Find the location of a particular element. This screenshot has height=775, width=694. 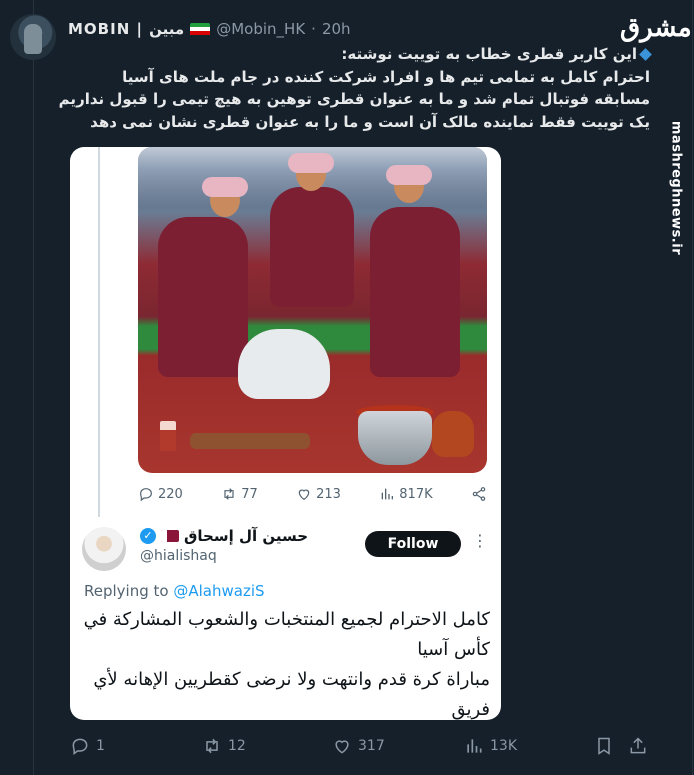

mashregh-logo: مشرق is located at coordinates (656, 28).